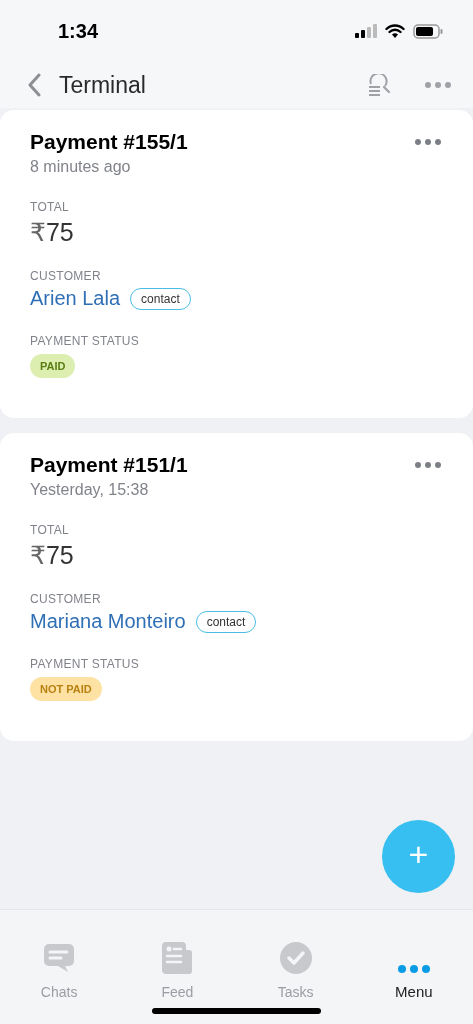 The height and width of the screenshot is (1024, 473). What do you see at coordinates (66, 689) in the screenshot?
I see `status-badge: NOT PAID` at bounding box center [66, 689].